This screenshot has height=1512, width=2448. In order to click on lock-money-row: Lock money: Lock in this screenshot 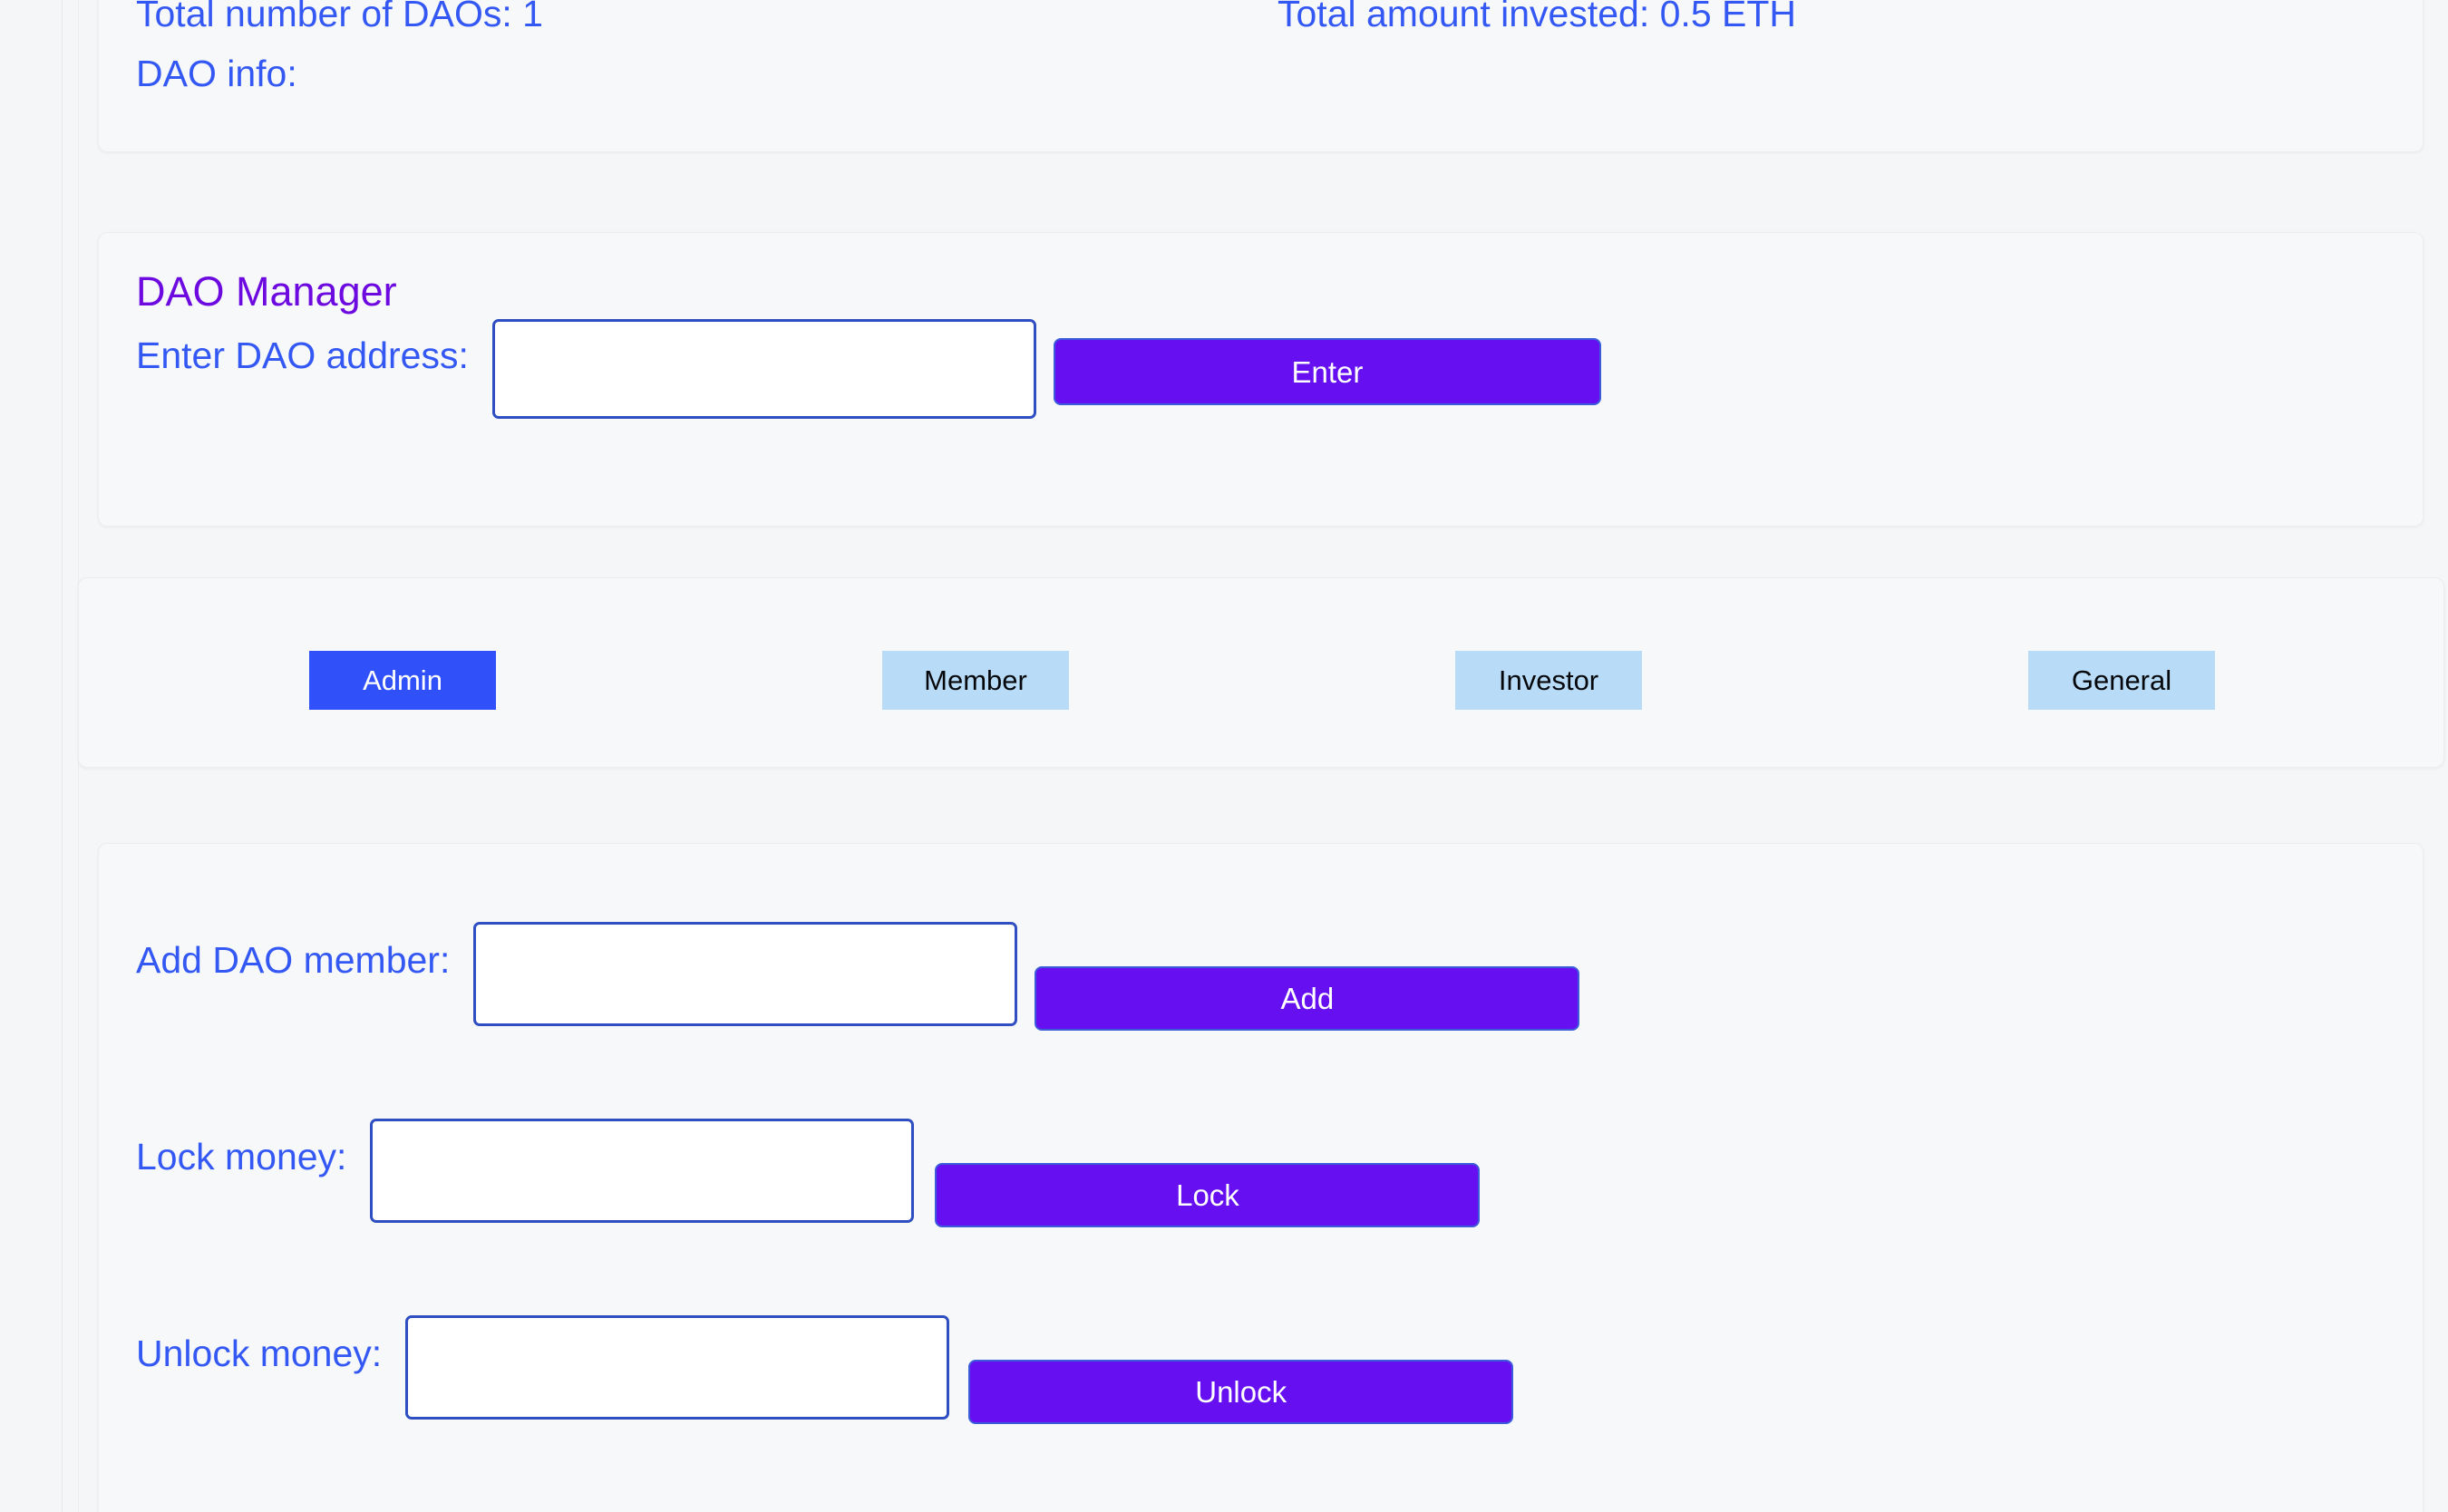, I will do `click(808, 1173)`.